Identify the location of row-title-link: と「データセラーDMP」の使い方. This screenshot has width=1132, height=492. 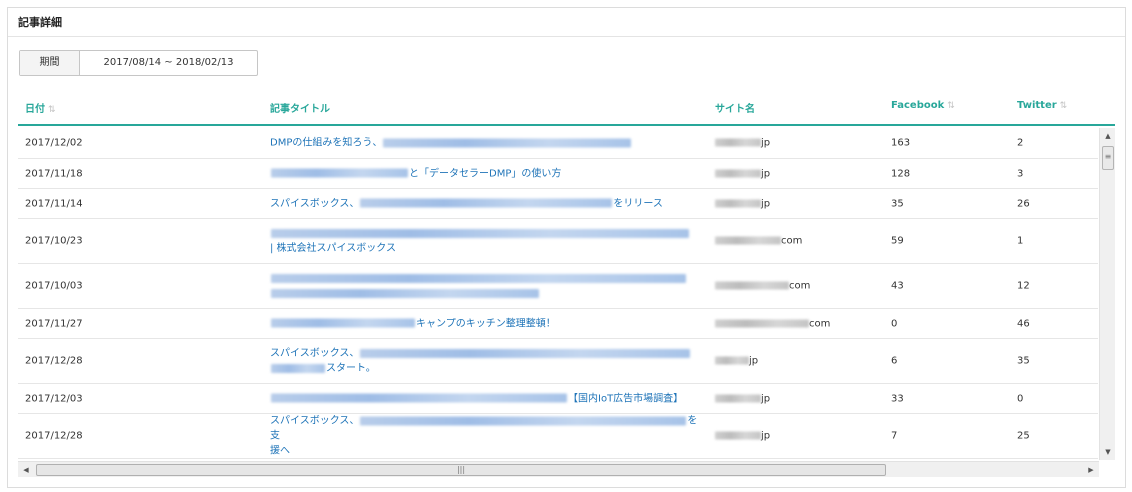
(487, 173).